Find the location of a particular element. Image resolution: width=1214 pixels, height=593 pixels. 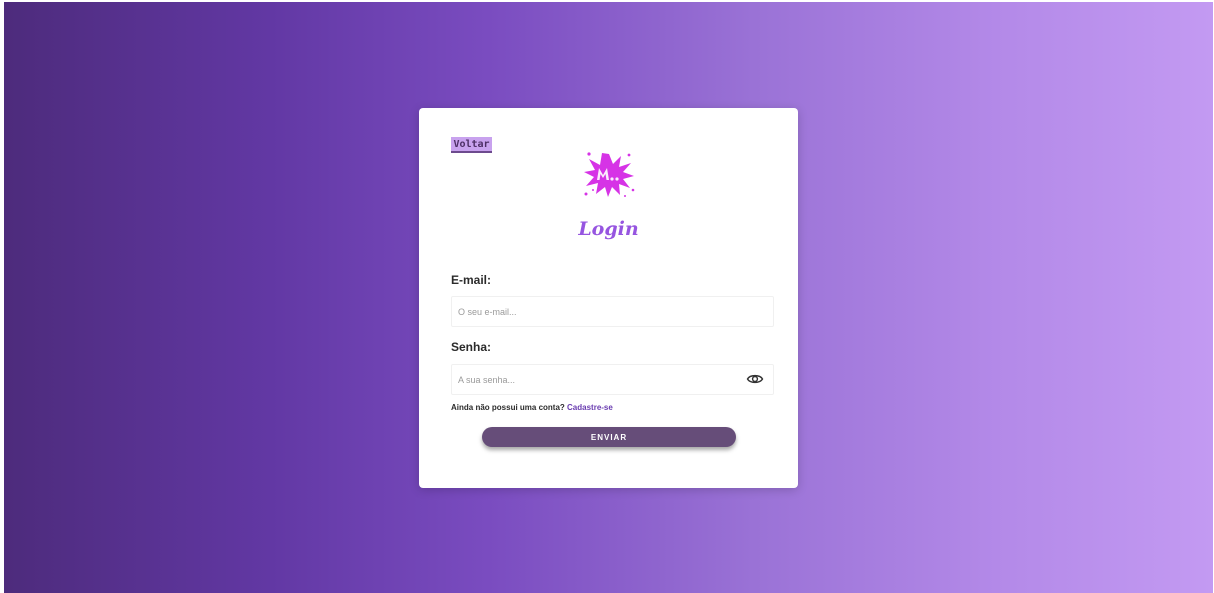

password-input is located at coordinates (612, 379).